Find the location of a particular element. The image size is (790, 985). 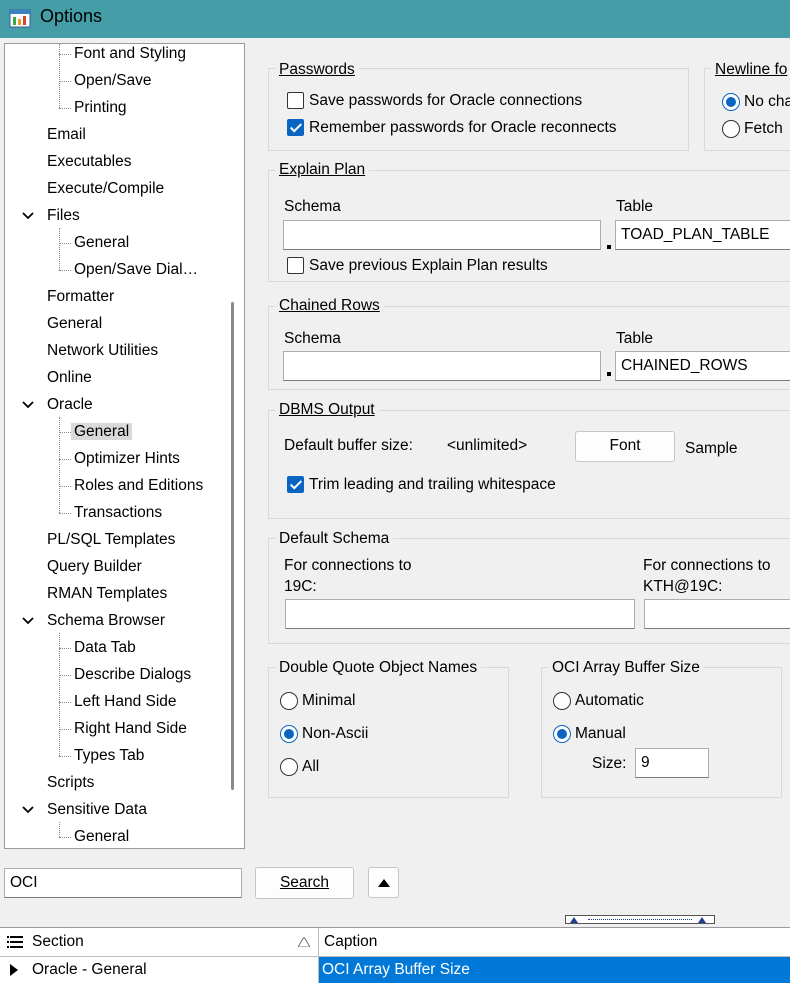

tree-item-label: Online is located at coordinates (69, 377).